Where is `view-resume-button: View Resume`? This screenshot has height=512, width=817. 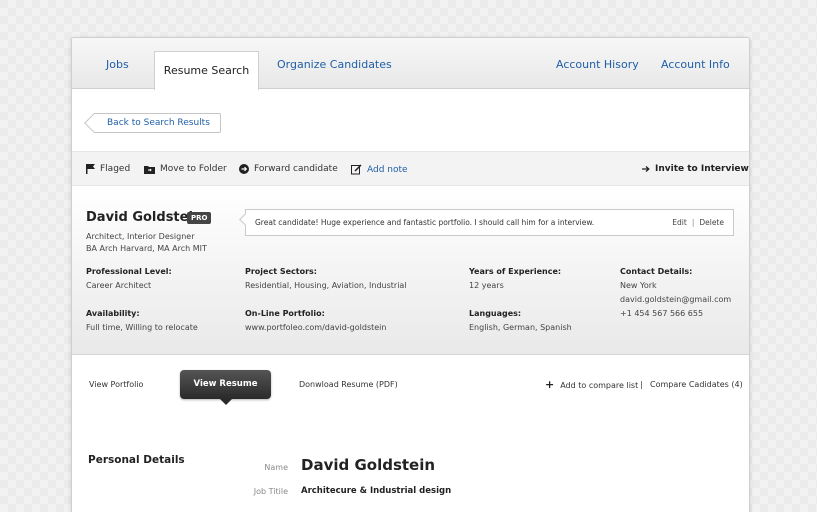
view-resume-button: View Resume is located at coordinates (225, 387).